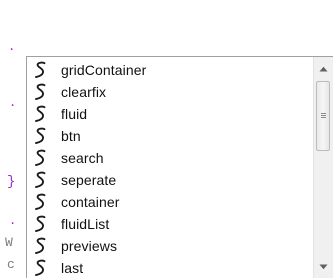 The image size is (333, 278). Describe the element at coordinates (11, 264) in the screenshot. I see `gutter-mark: c` at that location.